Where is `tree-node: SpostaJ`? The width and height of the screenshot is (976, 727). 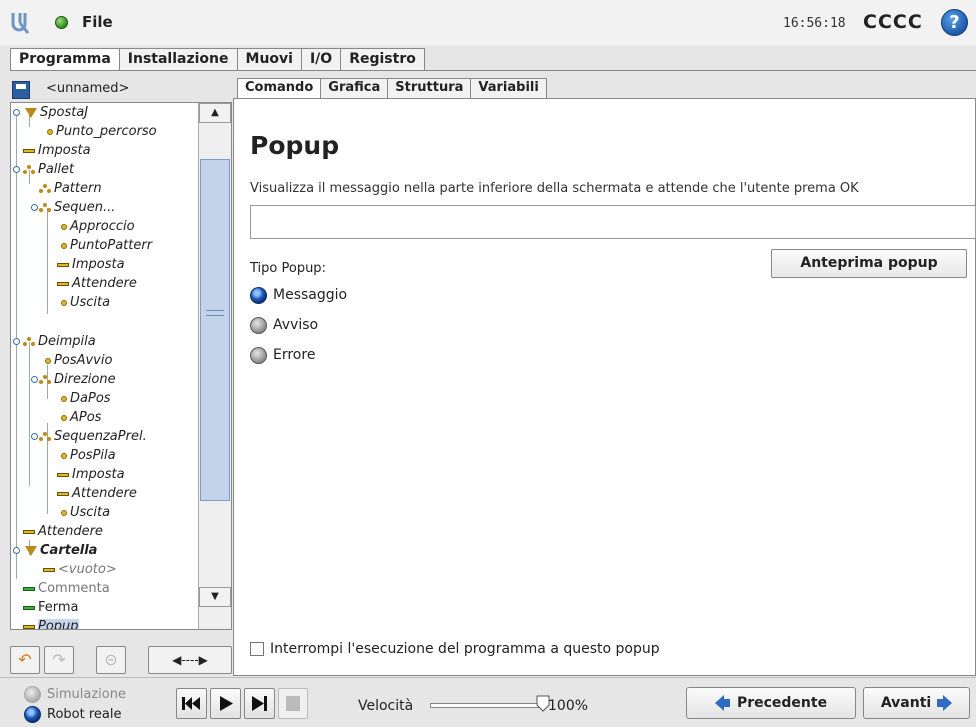
tree-node: SpostaJ is located at coordinates (56, 112).